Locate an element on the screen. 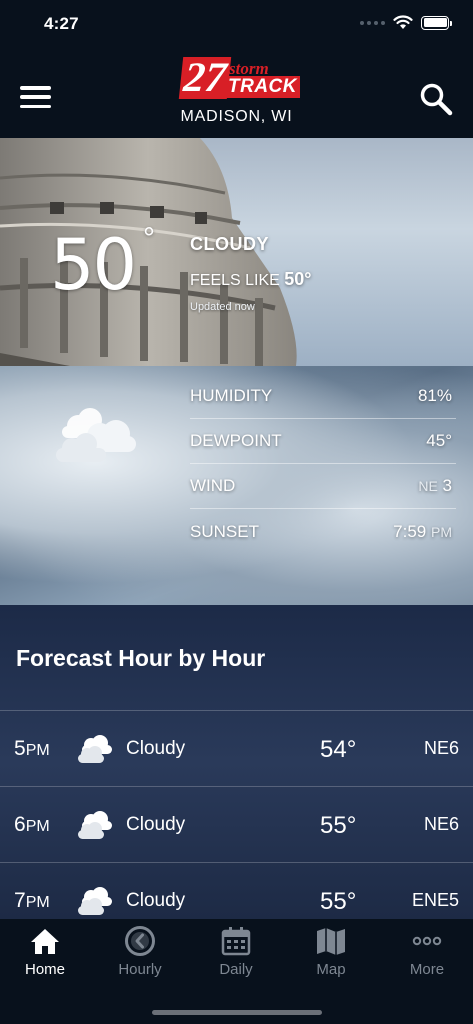 Image resolution: width=473 pixels, height=1024 pixels. current-temperature: 50 is located at coordinates (93, 265).